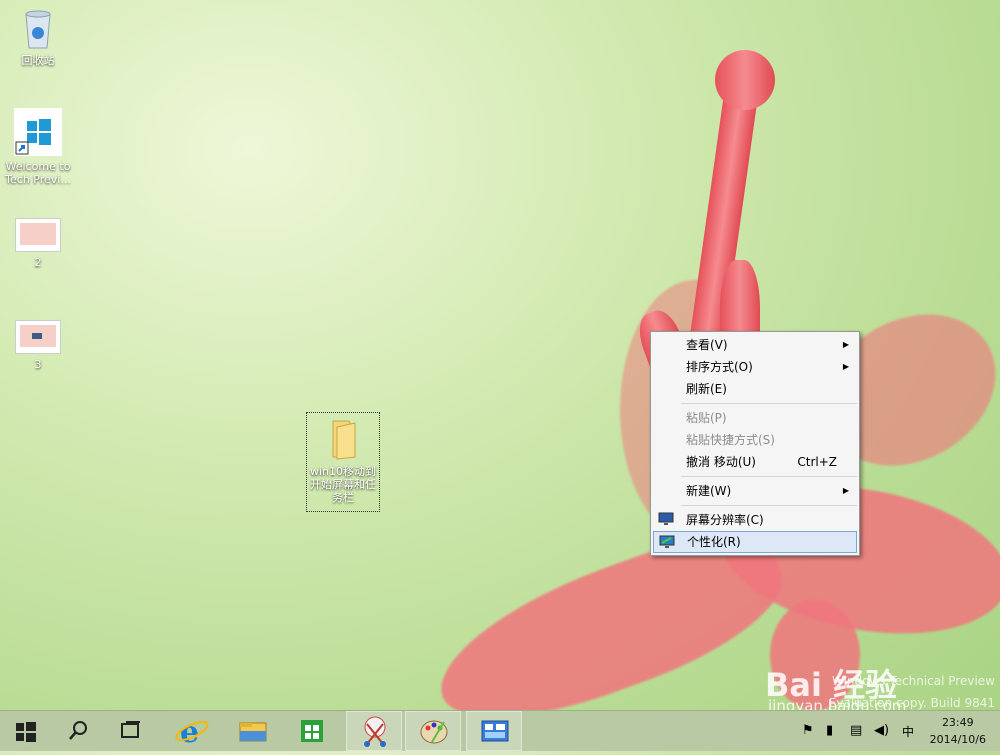 The image size is (1000, 755). I want to click on menu-item-label: 屏幕分辨率(C), so click(725, 520).